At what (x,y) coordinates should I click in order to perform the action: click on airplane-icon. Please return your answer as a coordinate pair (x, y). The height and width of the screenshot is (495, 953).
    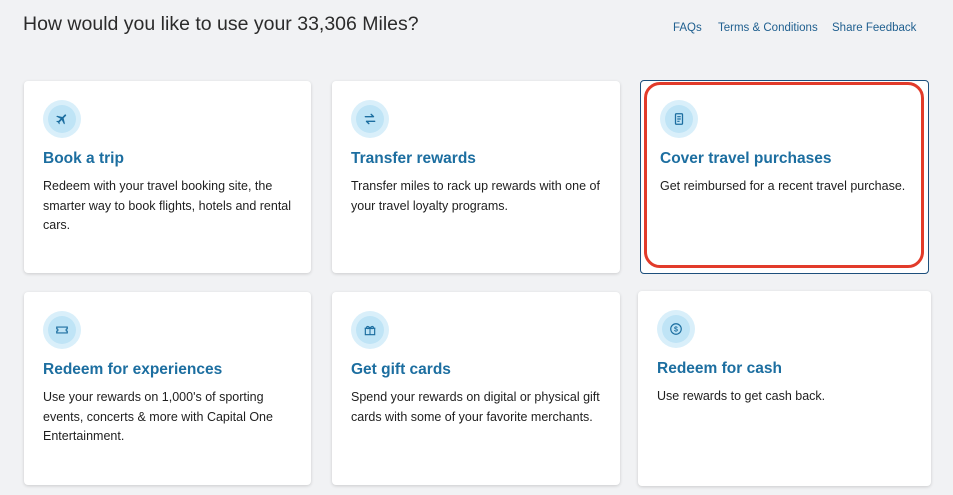
    Looking at the image, I should click on (62, 119).